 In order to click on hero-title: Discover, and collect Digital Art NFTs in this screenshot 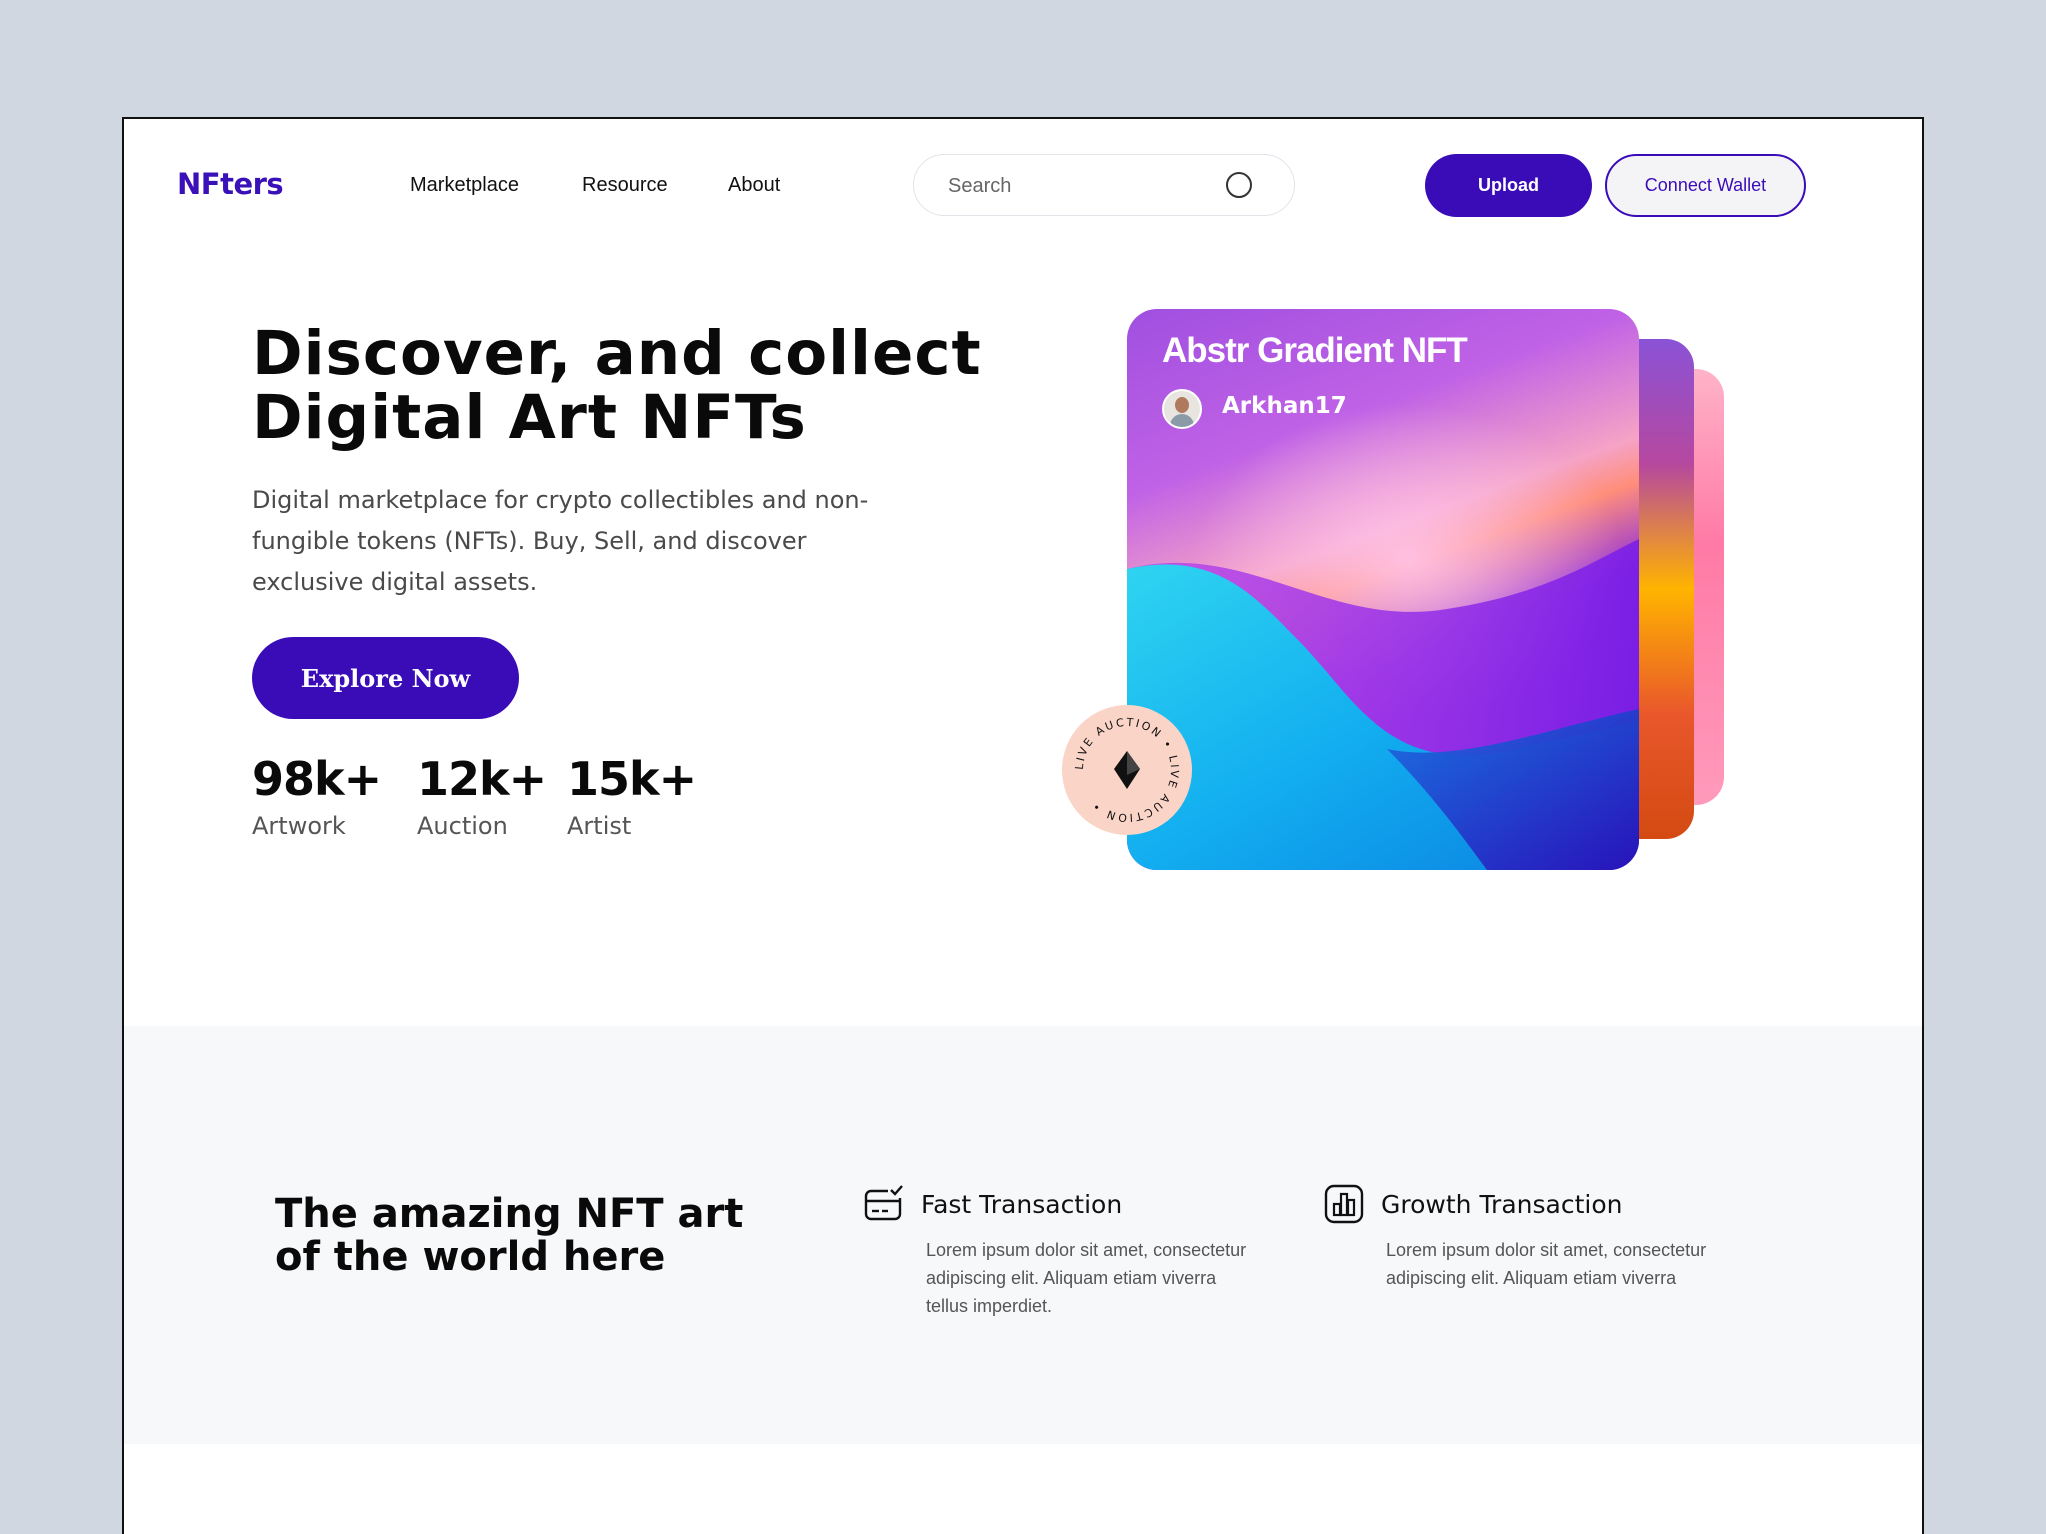, I will do `click(662, 386)`.